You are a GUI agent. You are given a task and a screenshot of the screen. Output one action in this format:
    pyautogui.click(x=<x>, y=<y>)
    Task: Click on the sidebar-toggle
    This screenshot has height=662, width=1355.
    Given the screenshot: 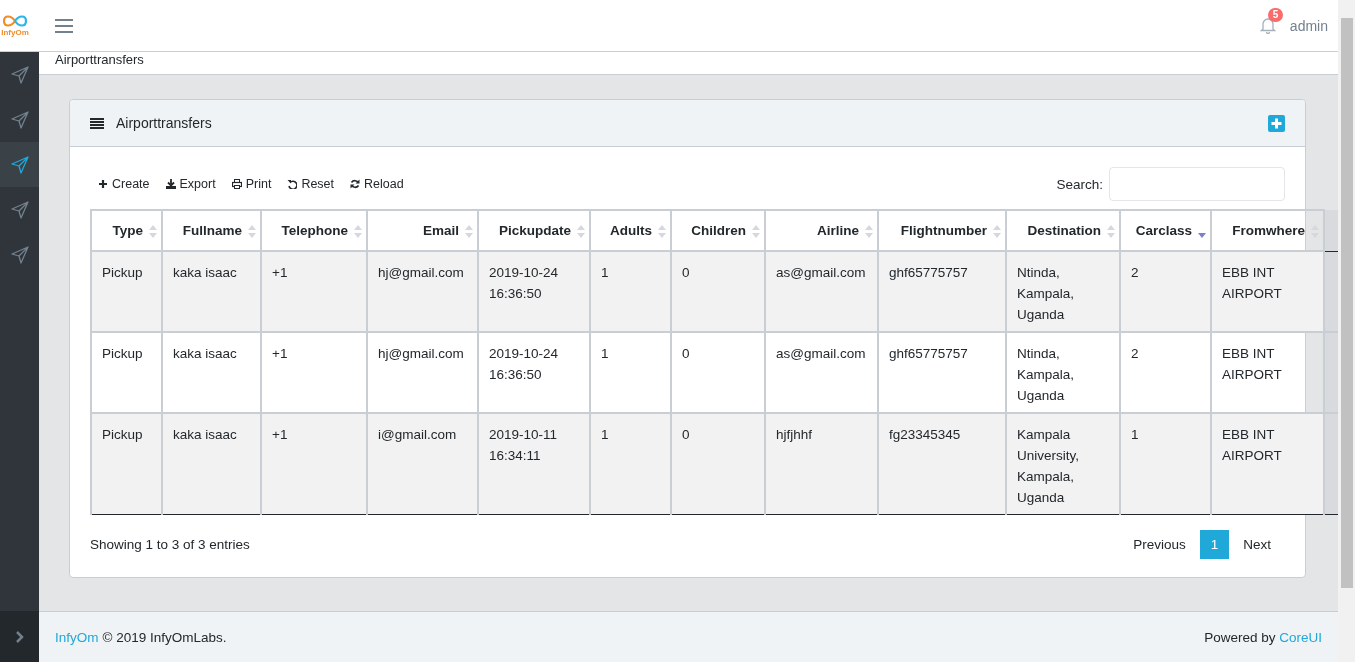 What is the action you would take?
    pyautogui.click(x=19, y=636)
    